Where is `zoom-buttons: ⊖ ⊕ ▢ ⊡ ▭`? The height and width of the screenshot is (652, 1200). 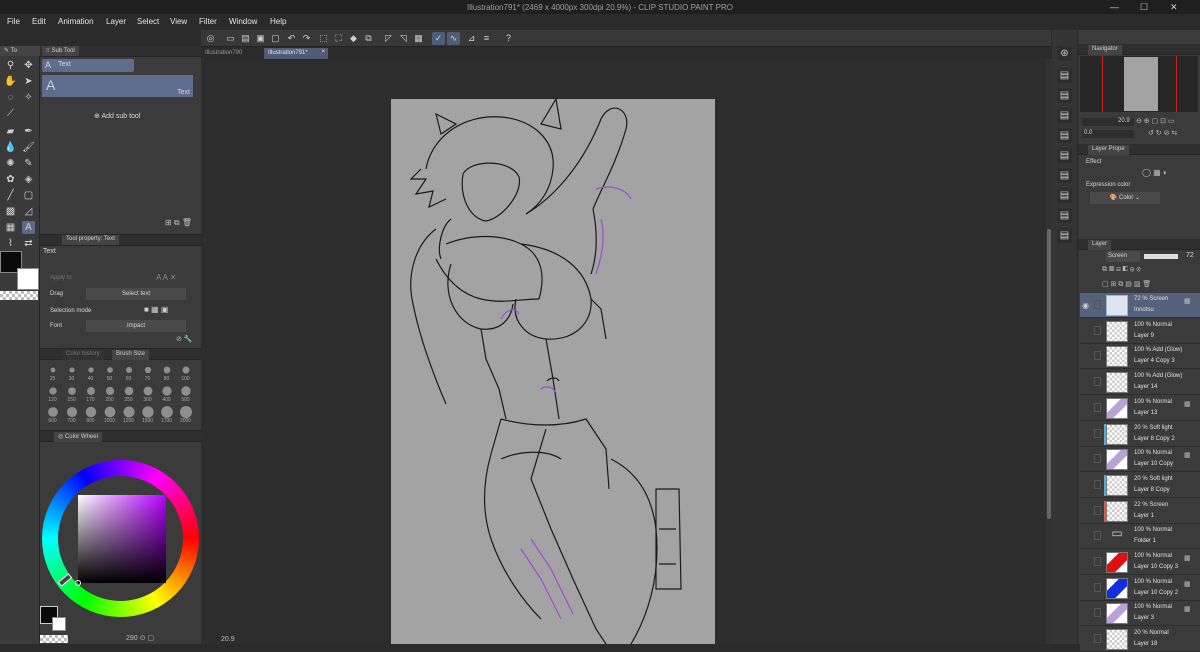 zoom-buttons: ⊖ ⊕ ▢ ⊡ ▭ is located at coordinates (1155, 121).